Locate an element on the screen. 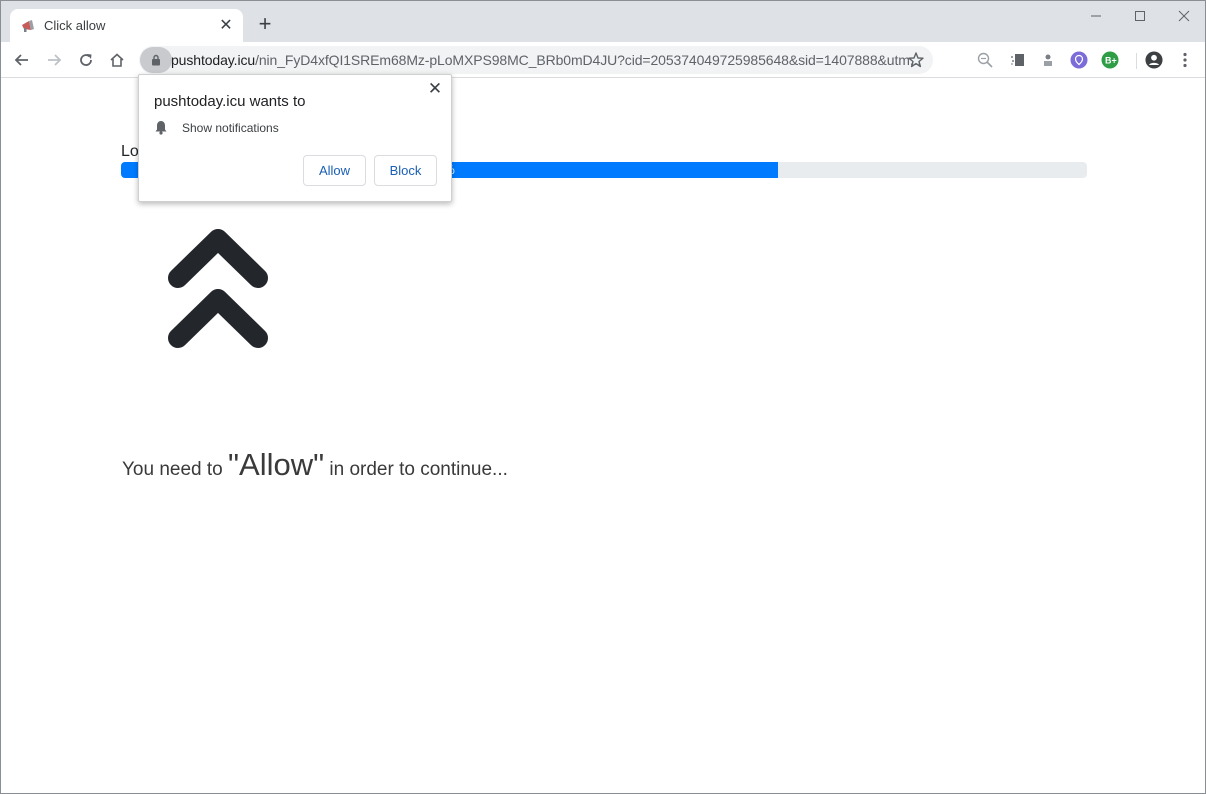 This screenshot has width=1206, height=794. vpn-shield-icon is located at coordinates (1079, 60).